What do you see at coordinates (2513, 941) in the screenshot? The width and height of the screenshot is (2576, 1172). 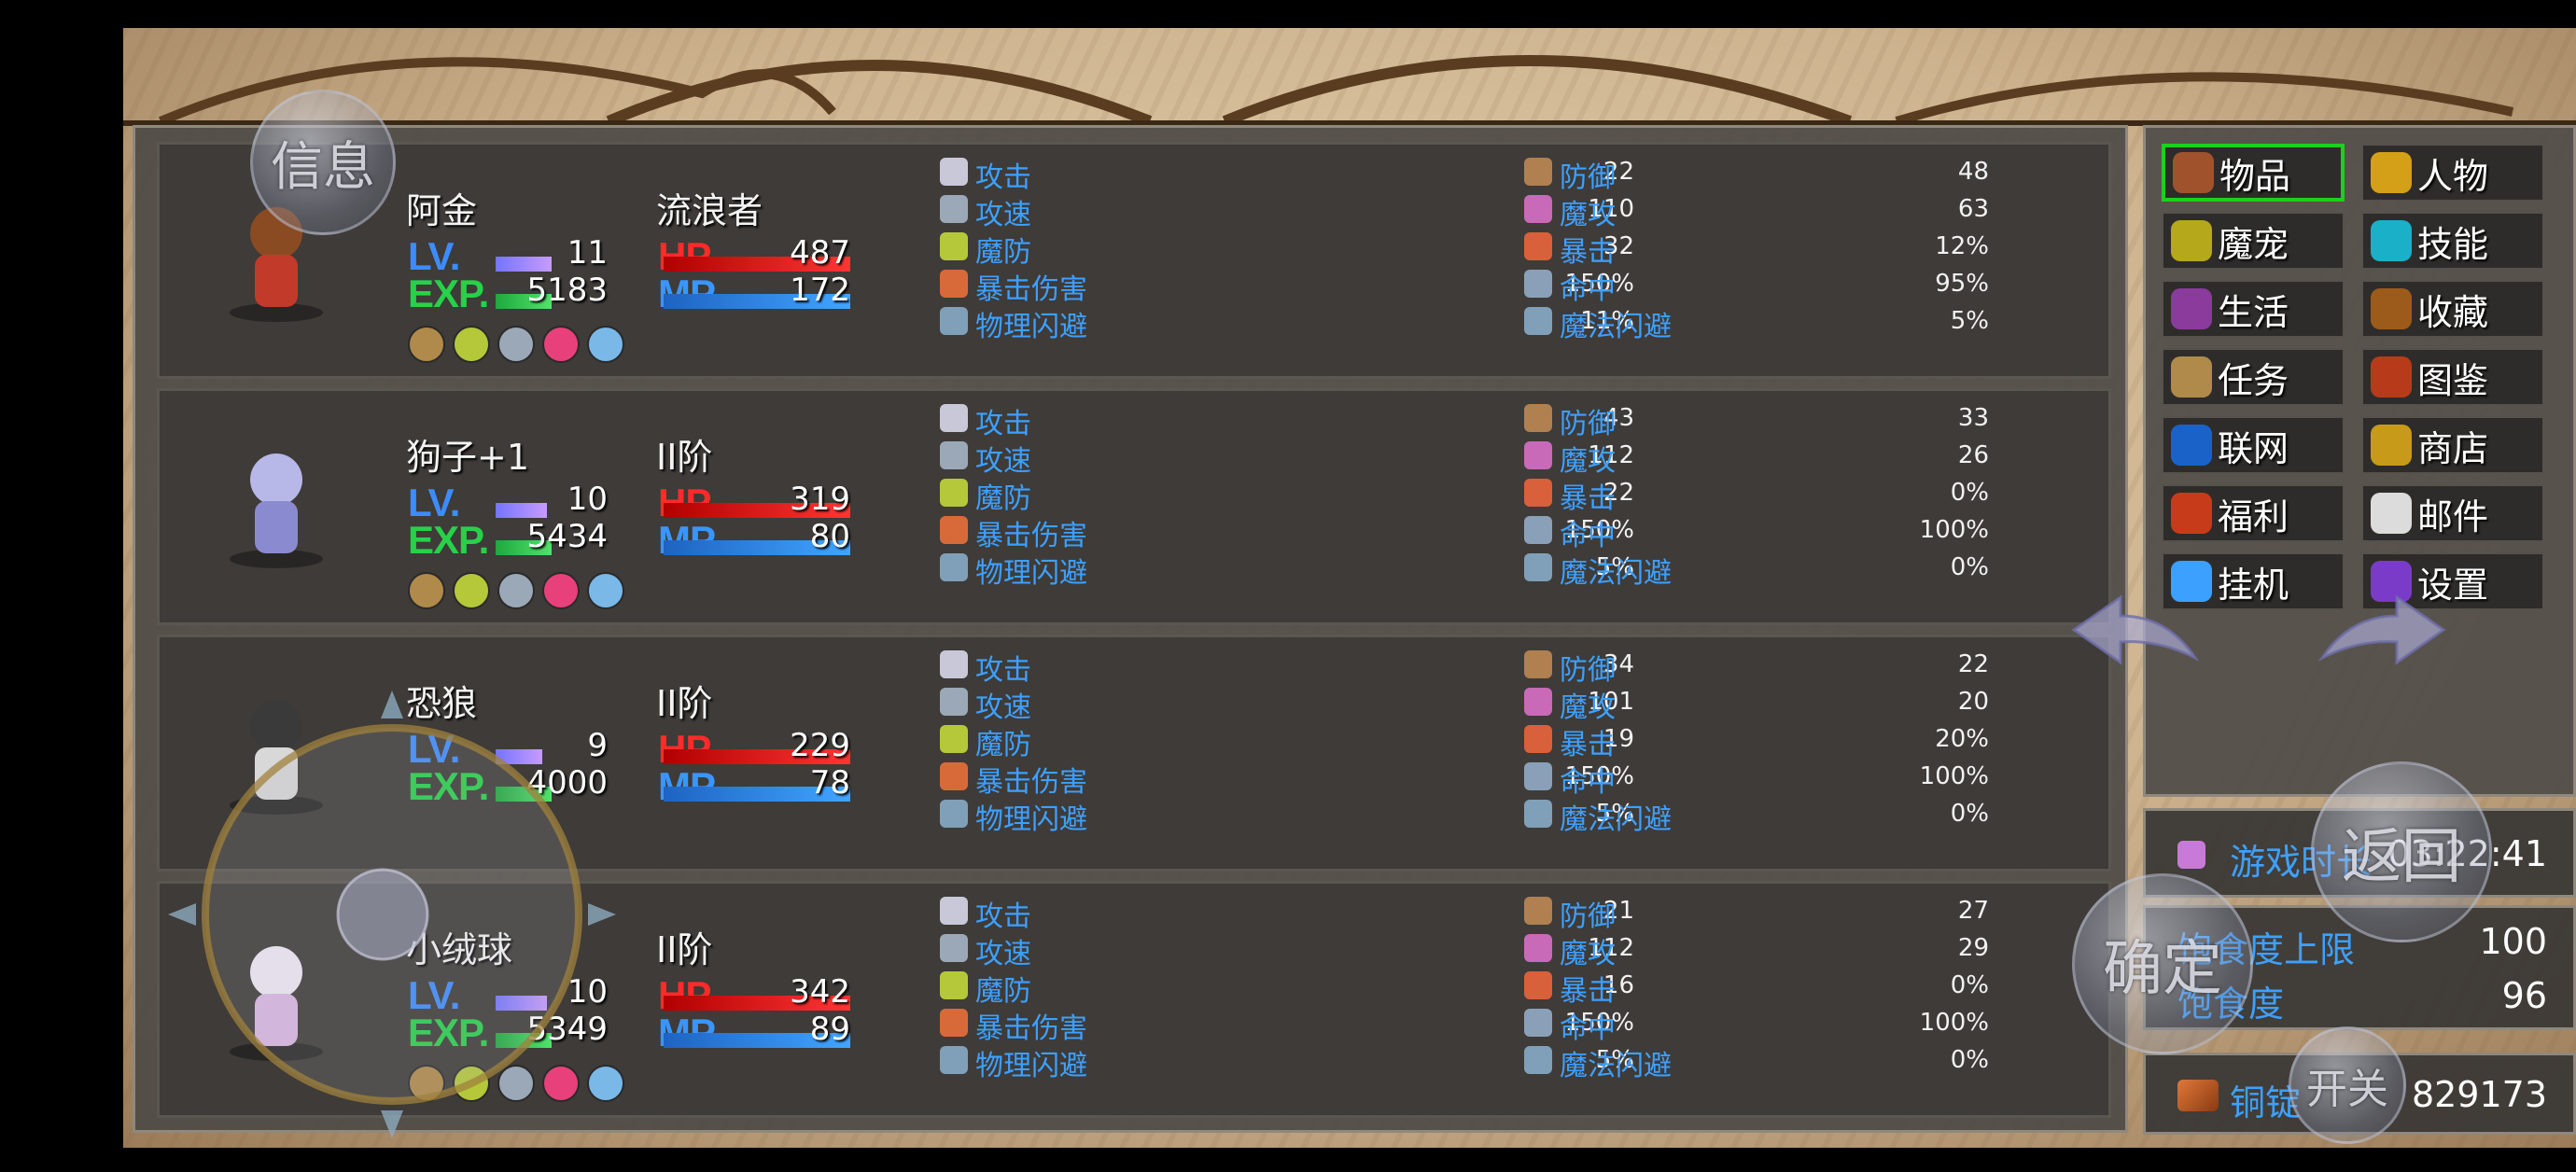 I see `satiety-max-value: 100` at bounding box center [2513, 941].